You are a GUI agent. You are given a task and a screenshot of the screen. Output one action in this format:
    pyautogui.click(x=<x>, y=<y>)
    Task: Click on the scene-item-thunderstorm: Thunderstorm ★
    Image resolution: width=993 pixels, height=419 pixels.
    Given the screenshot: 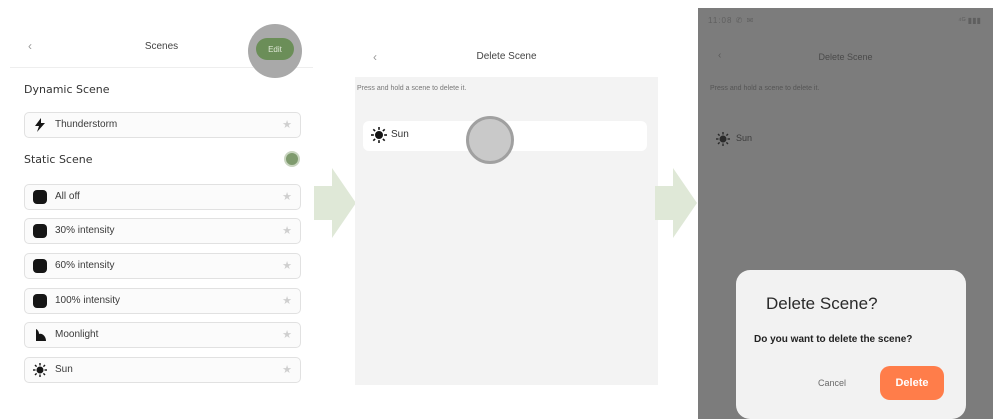 What is the action you would take?
    pyautogui.click(x=162, y=125)
    